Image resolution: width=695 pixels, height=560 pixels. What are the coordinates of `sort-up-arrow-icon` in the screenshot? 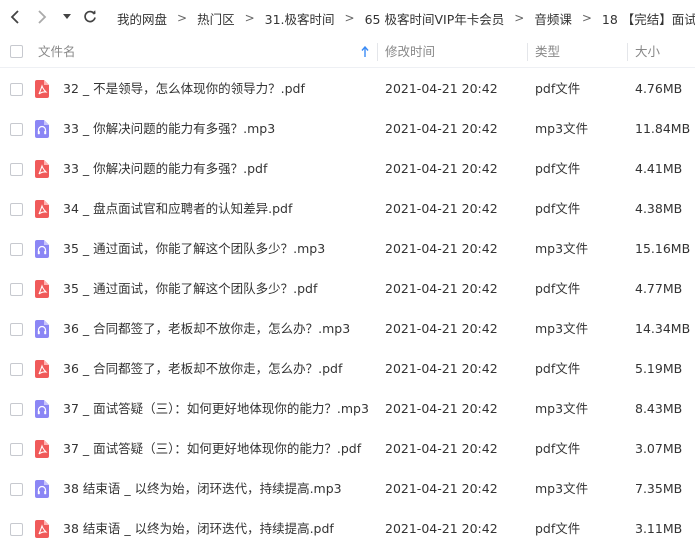 It's located at (365, 52).